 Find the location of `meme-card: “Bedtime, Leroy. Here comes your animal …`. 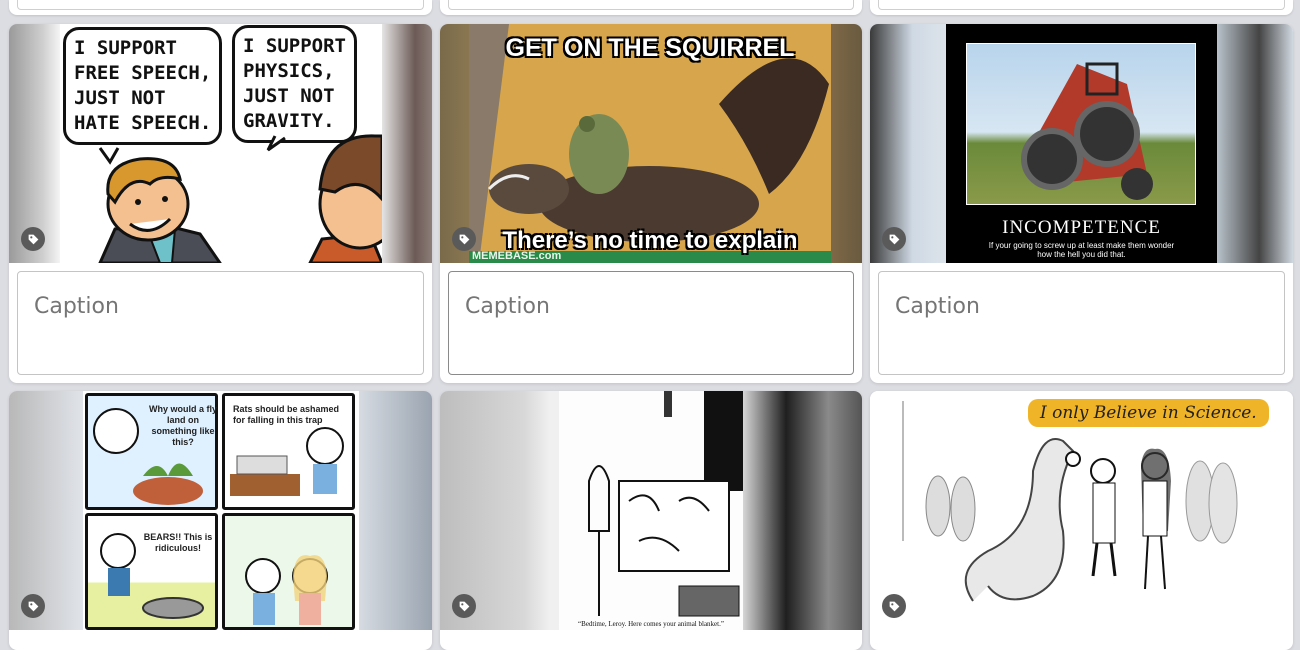

meme-card: “Bedtime, Leroy. Here comes your animal … is located at coordinates (651, 520).